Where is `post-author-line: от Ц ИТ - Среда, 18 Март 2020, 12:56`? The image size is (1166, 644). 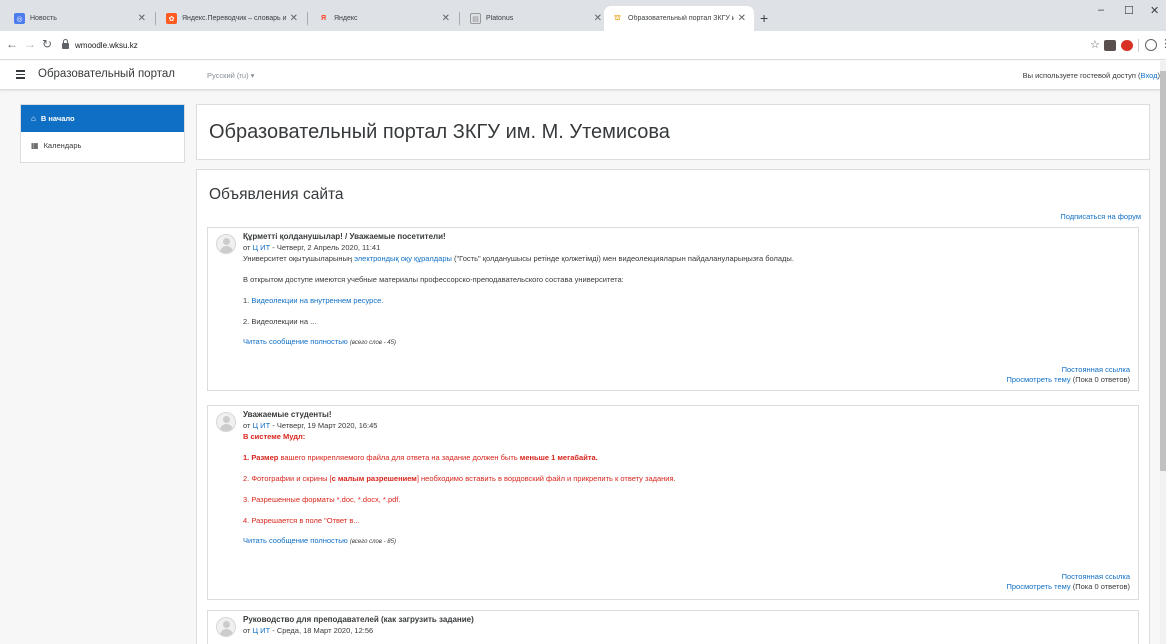
post-author-line: от Ц ИТ - Среда, 18 Март 2020, 12:56 is located at coordinates (686, 630).